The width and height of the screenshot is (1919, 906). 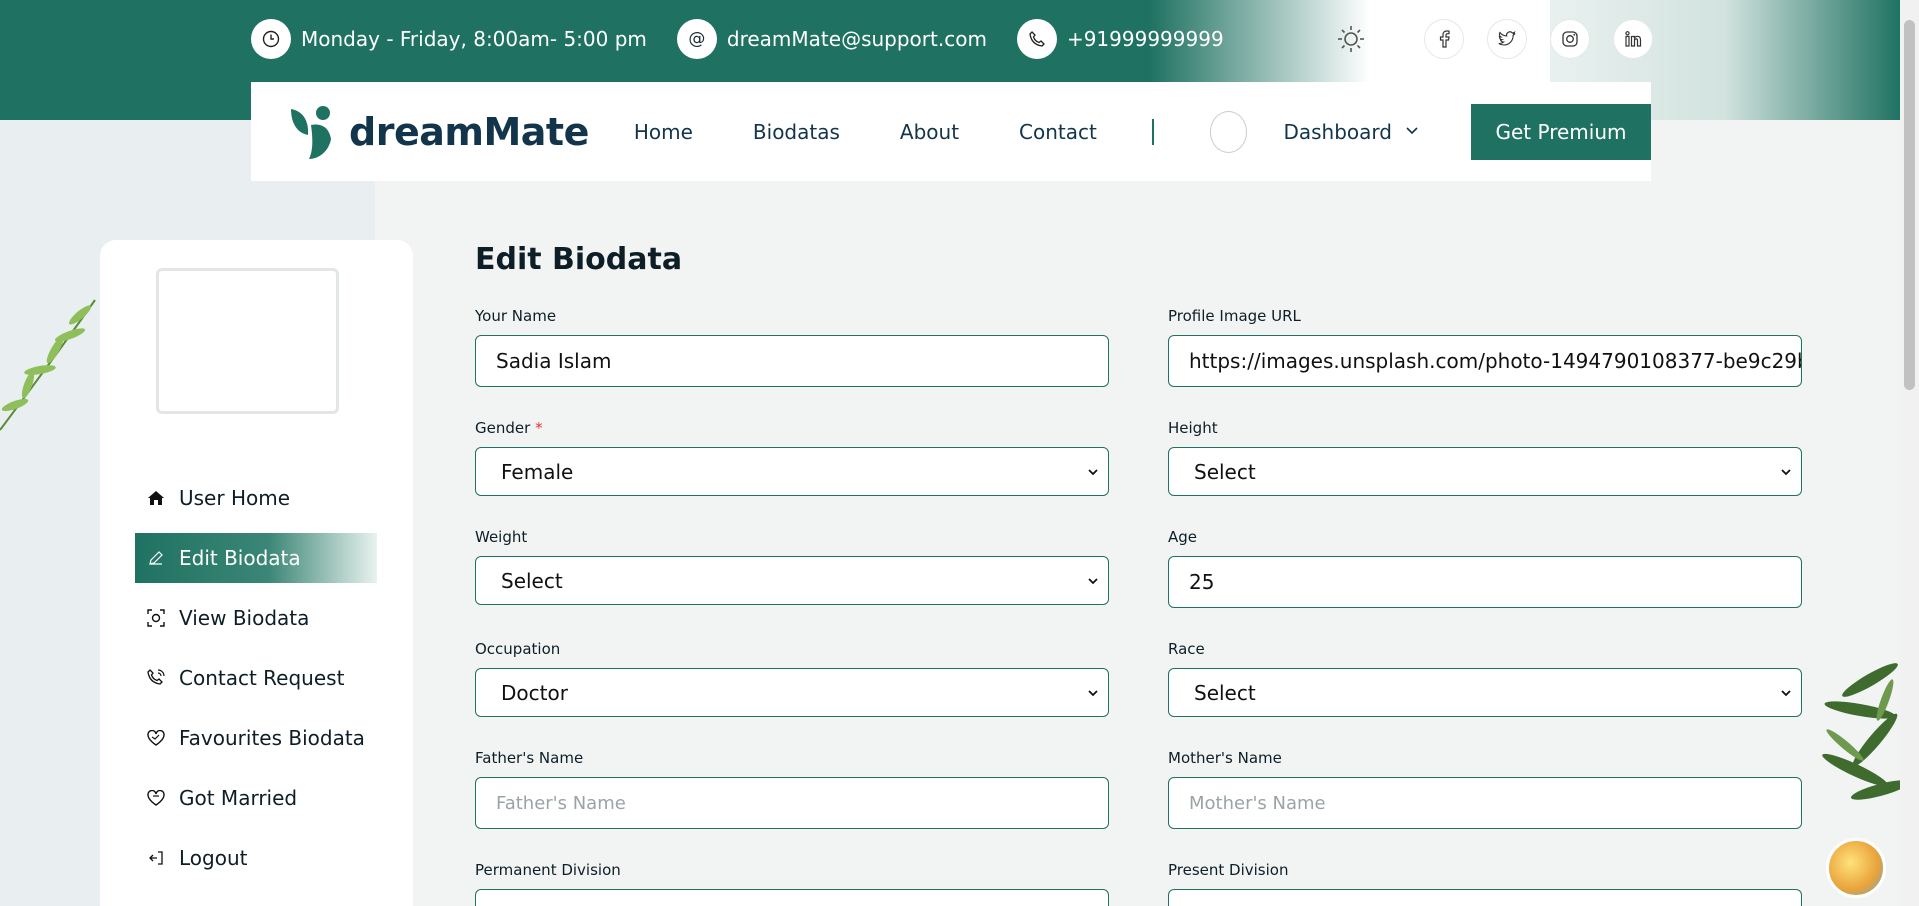 What do you see at coordinates (238, 798) in the screenshot?
I see `sidebar-item-label: Got Married` at bounding box center [238, 798].